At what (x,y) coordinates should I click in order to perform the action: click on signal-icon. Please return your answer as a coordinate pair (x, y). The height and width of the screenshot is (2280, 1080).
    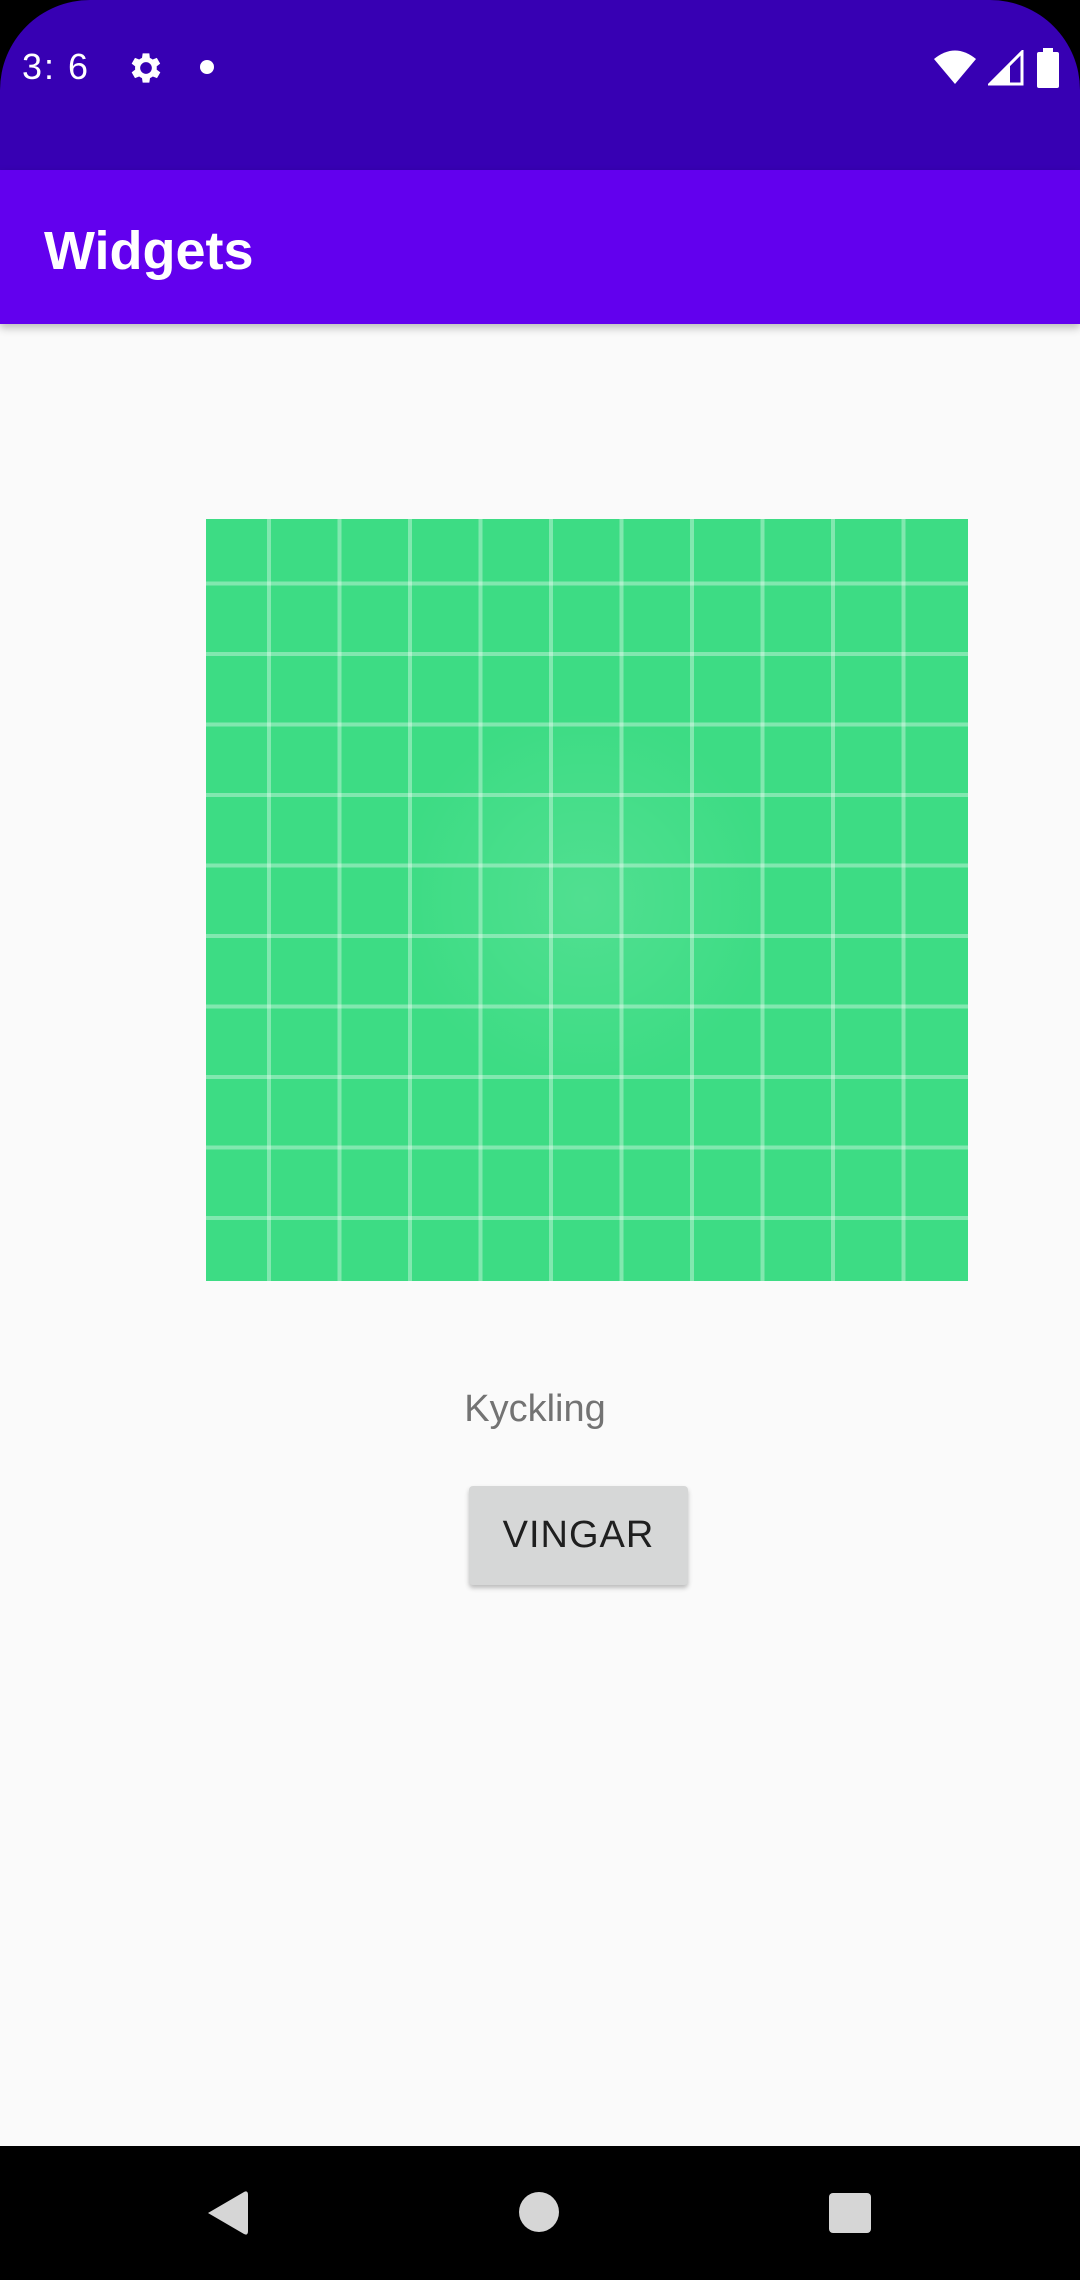
    Looking at the image, I should click on (1006, 68).